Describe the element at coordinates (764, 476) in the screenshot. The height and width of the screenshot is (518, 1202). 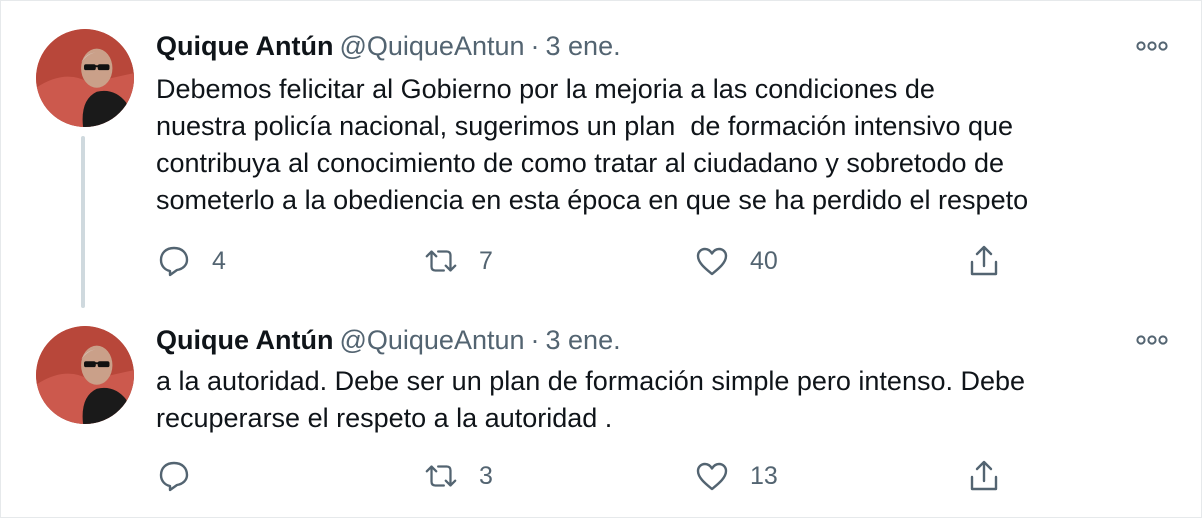
I see `like-count: 13` at that location.